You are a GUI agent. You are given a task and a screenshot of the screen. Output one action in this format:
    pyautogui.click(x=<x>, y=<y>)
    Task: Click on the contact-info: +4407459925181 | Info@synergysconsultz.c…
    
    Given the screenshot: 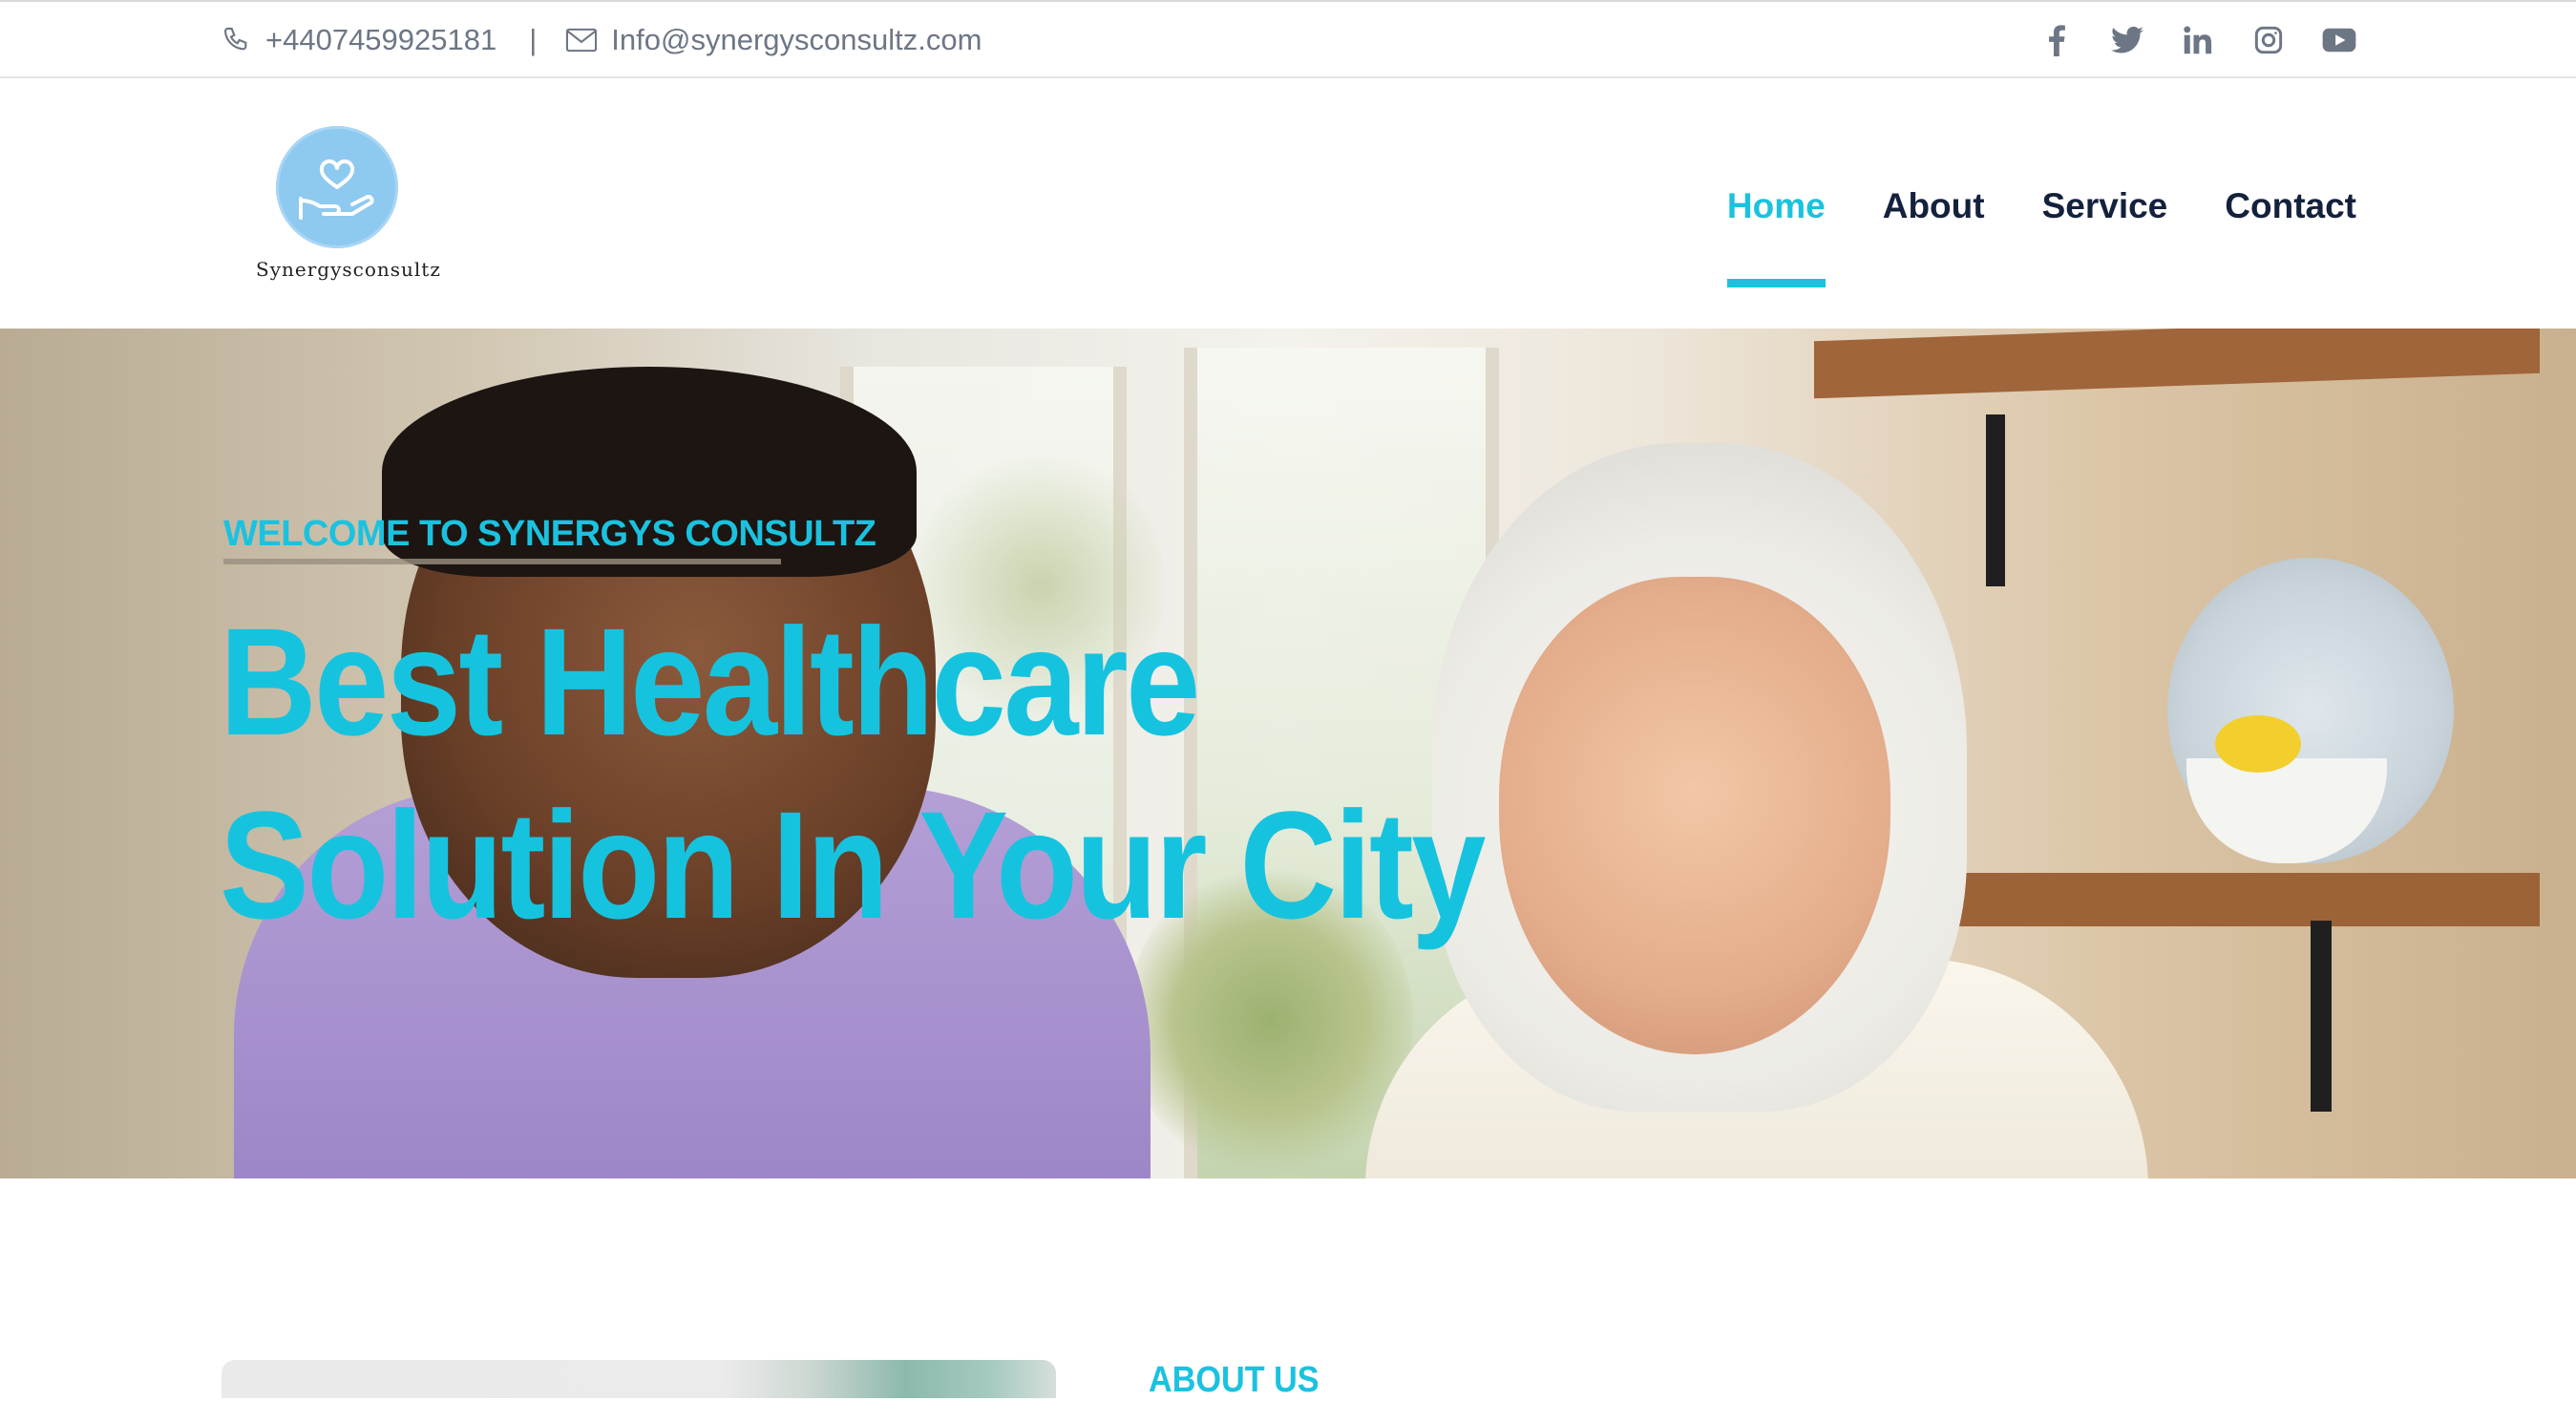 What is the action you would take?
    pyautogui.click(x=602, y=40)
    